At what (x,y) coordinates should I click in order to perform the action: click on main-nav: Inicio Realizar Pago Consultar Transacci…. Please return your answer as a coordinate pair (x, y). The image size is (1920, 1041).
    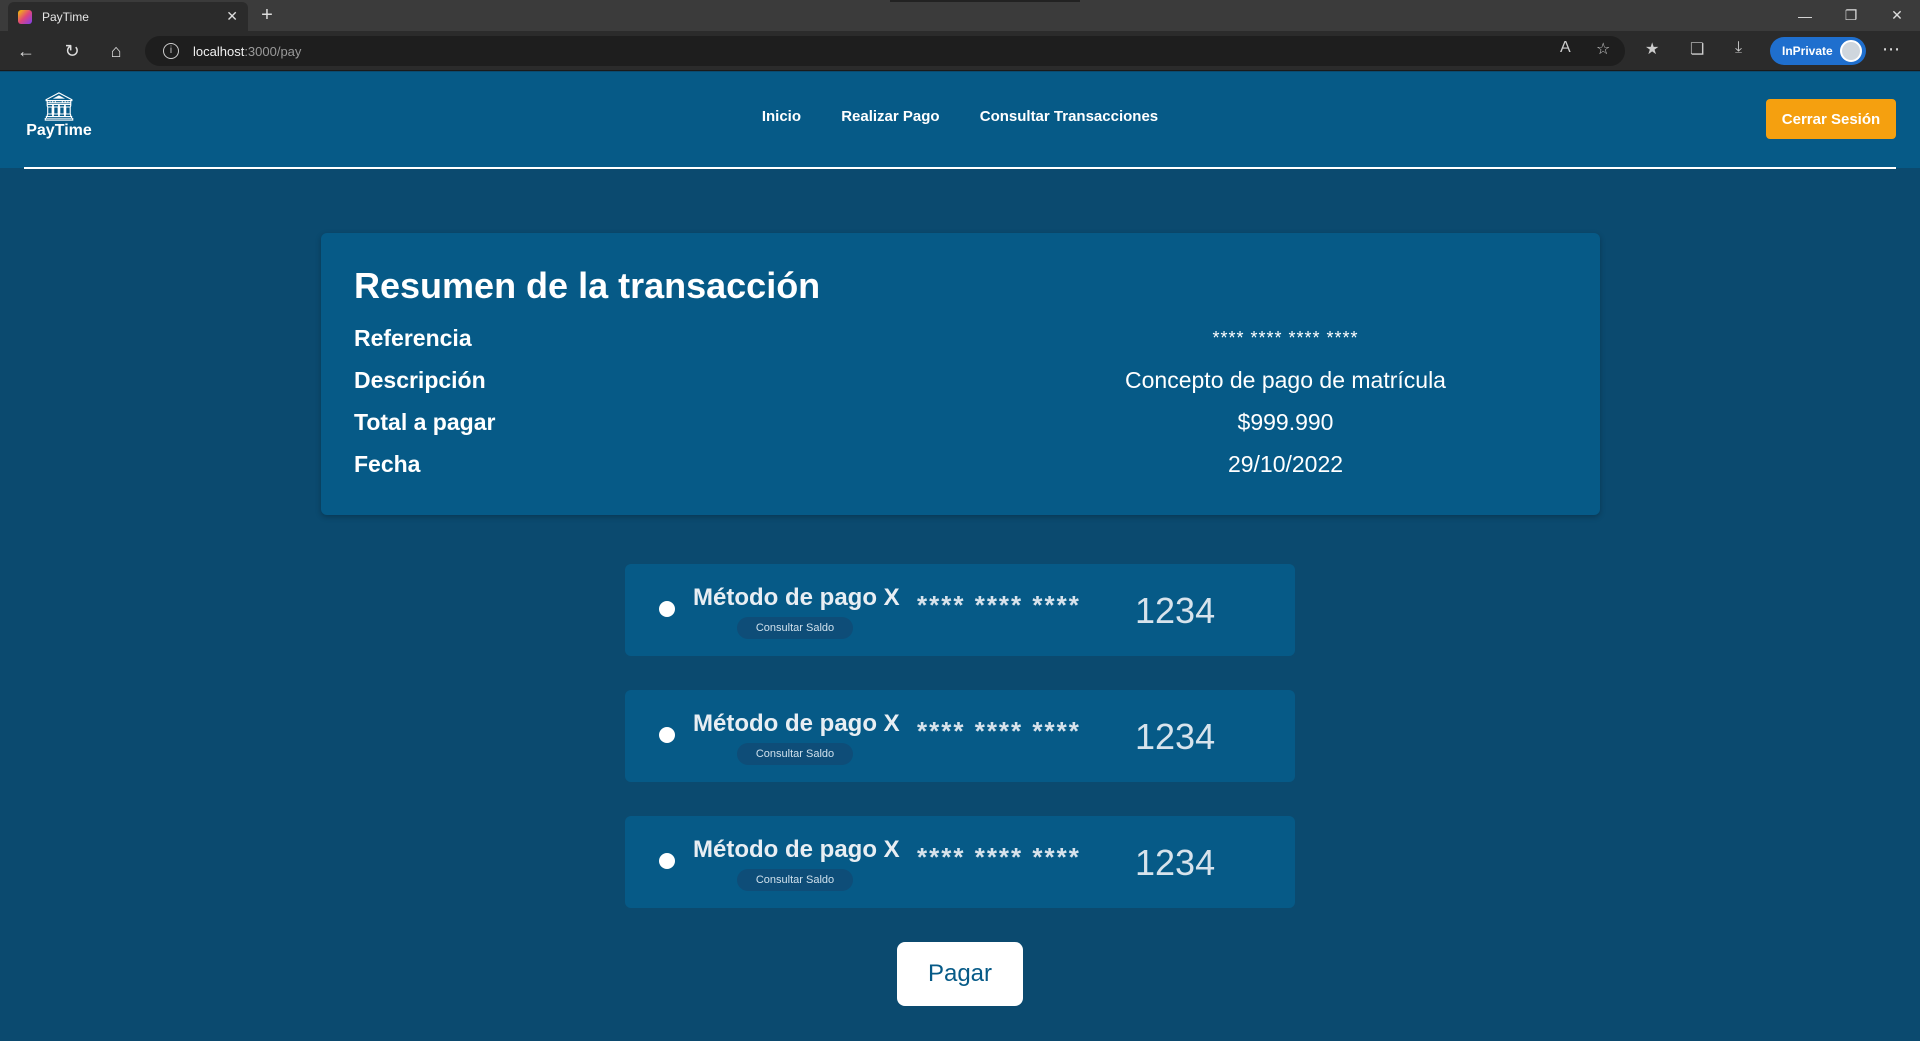
    Looking at the image, I should click on (960, 116).